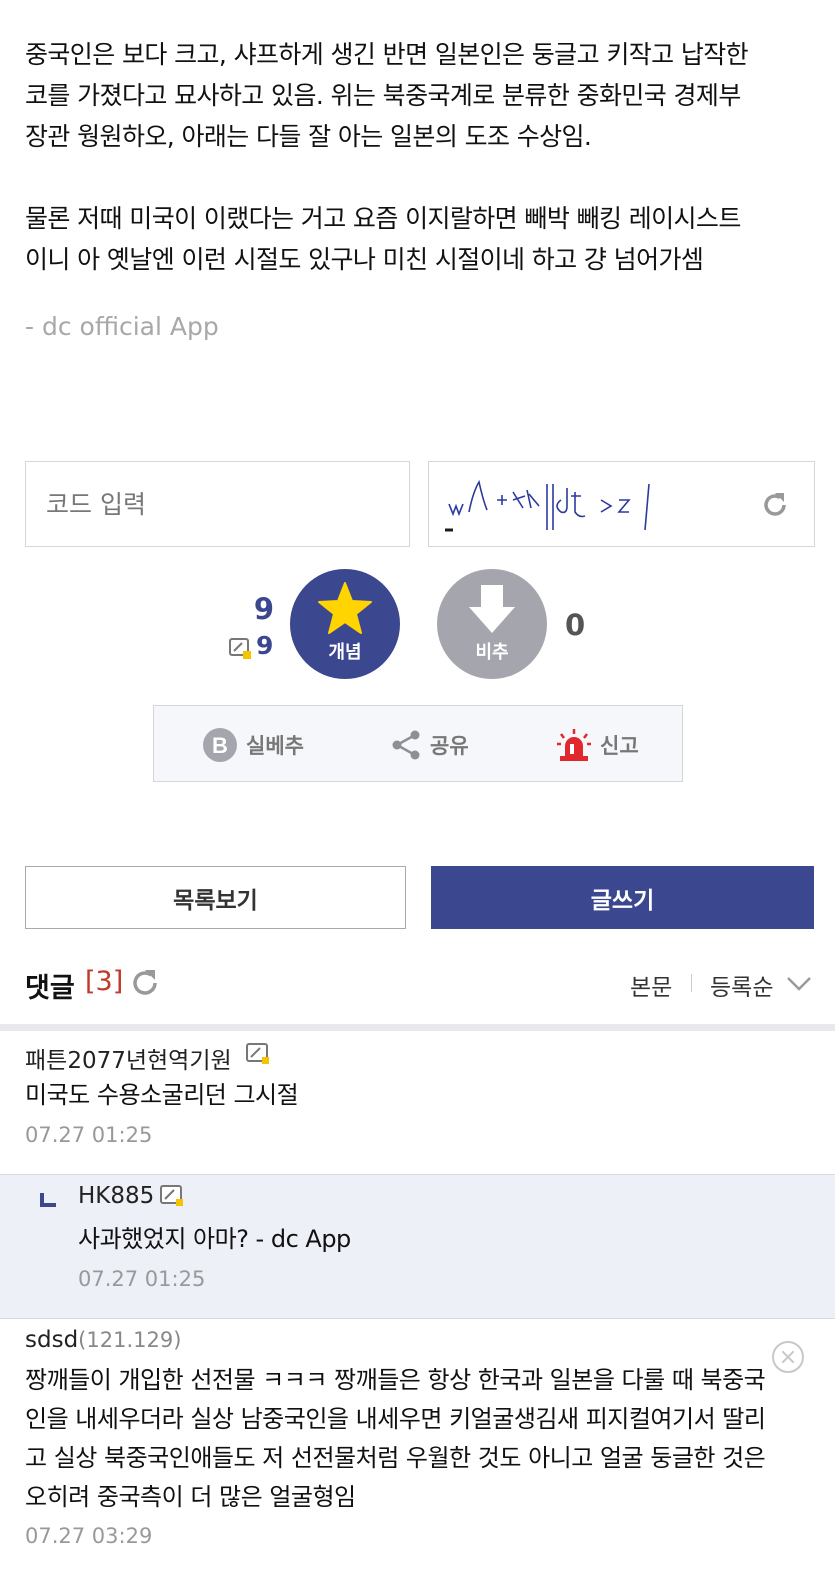  Describe the element at coordinates (345, 608) in the screenshot. I see `star-icon` at that location.